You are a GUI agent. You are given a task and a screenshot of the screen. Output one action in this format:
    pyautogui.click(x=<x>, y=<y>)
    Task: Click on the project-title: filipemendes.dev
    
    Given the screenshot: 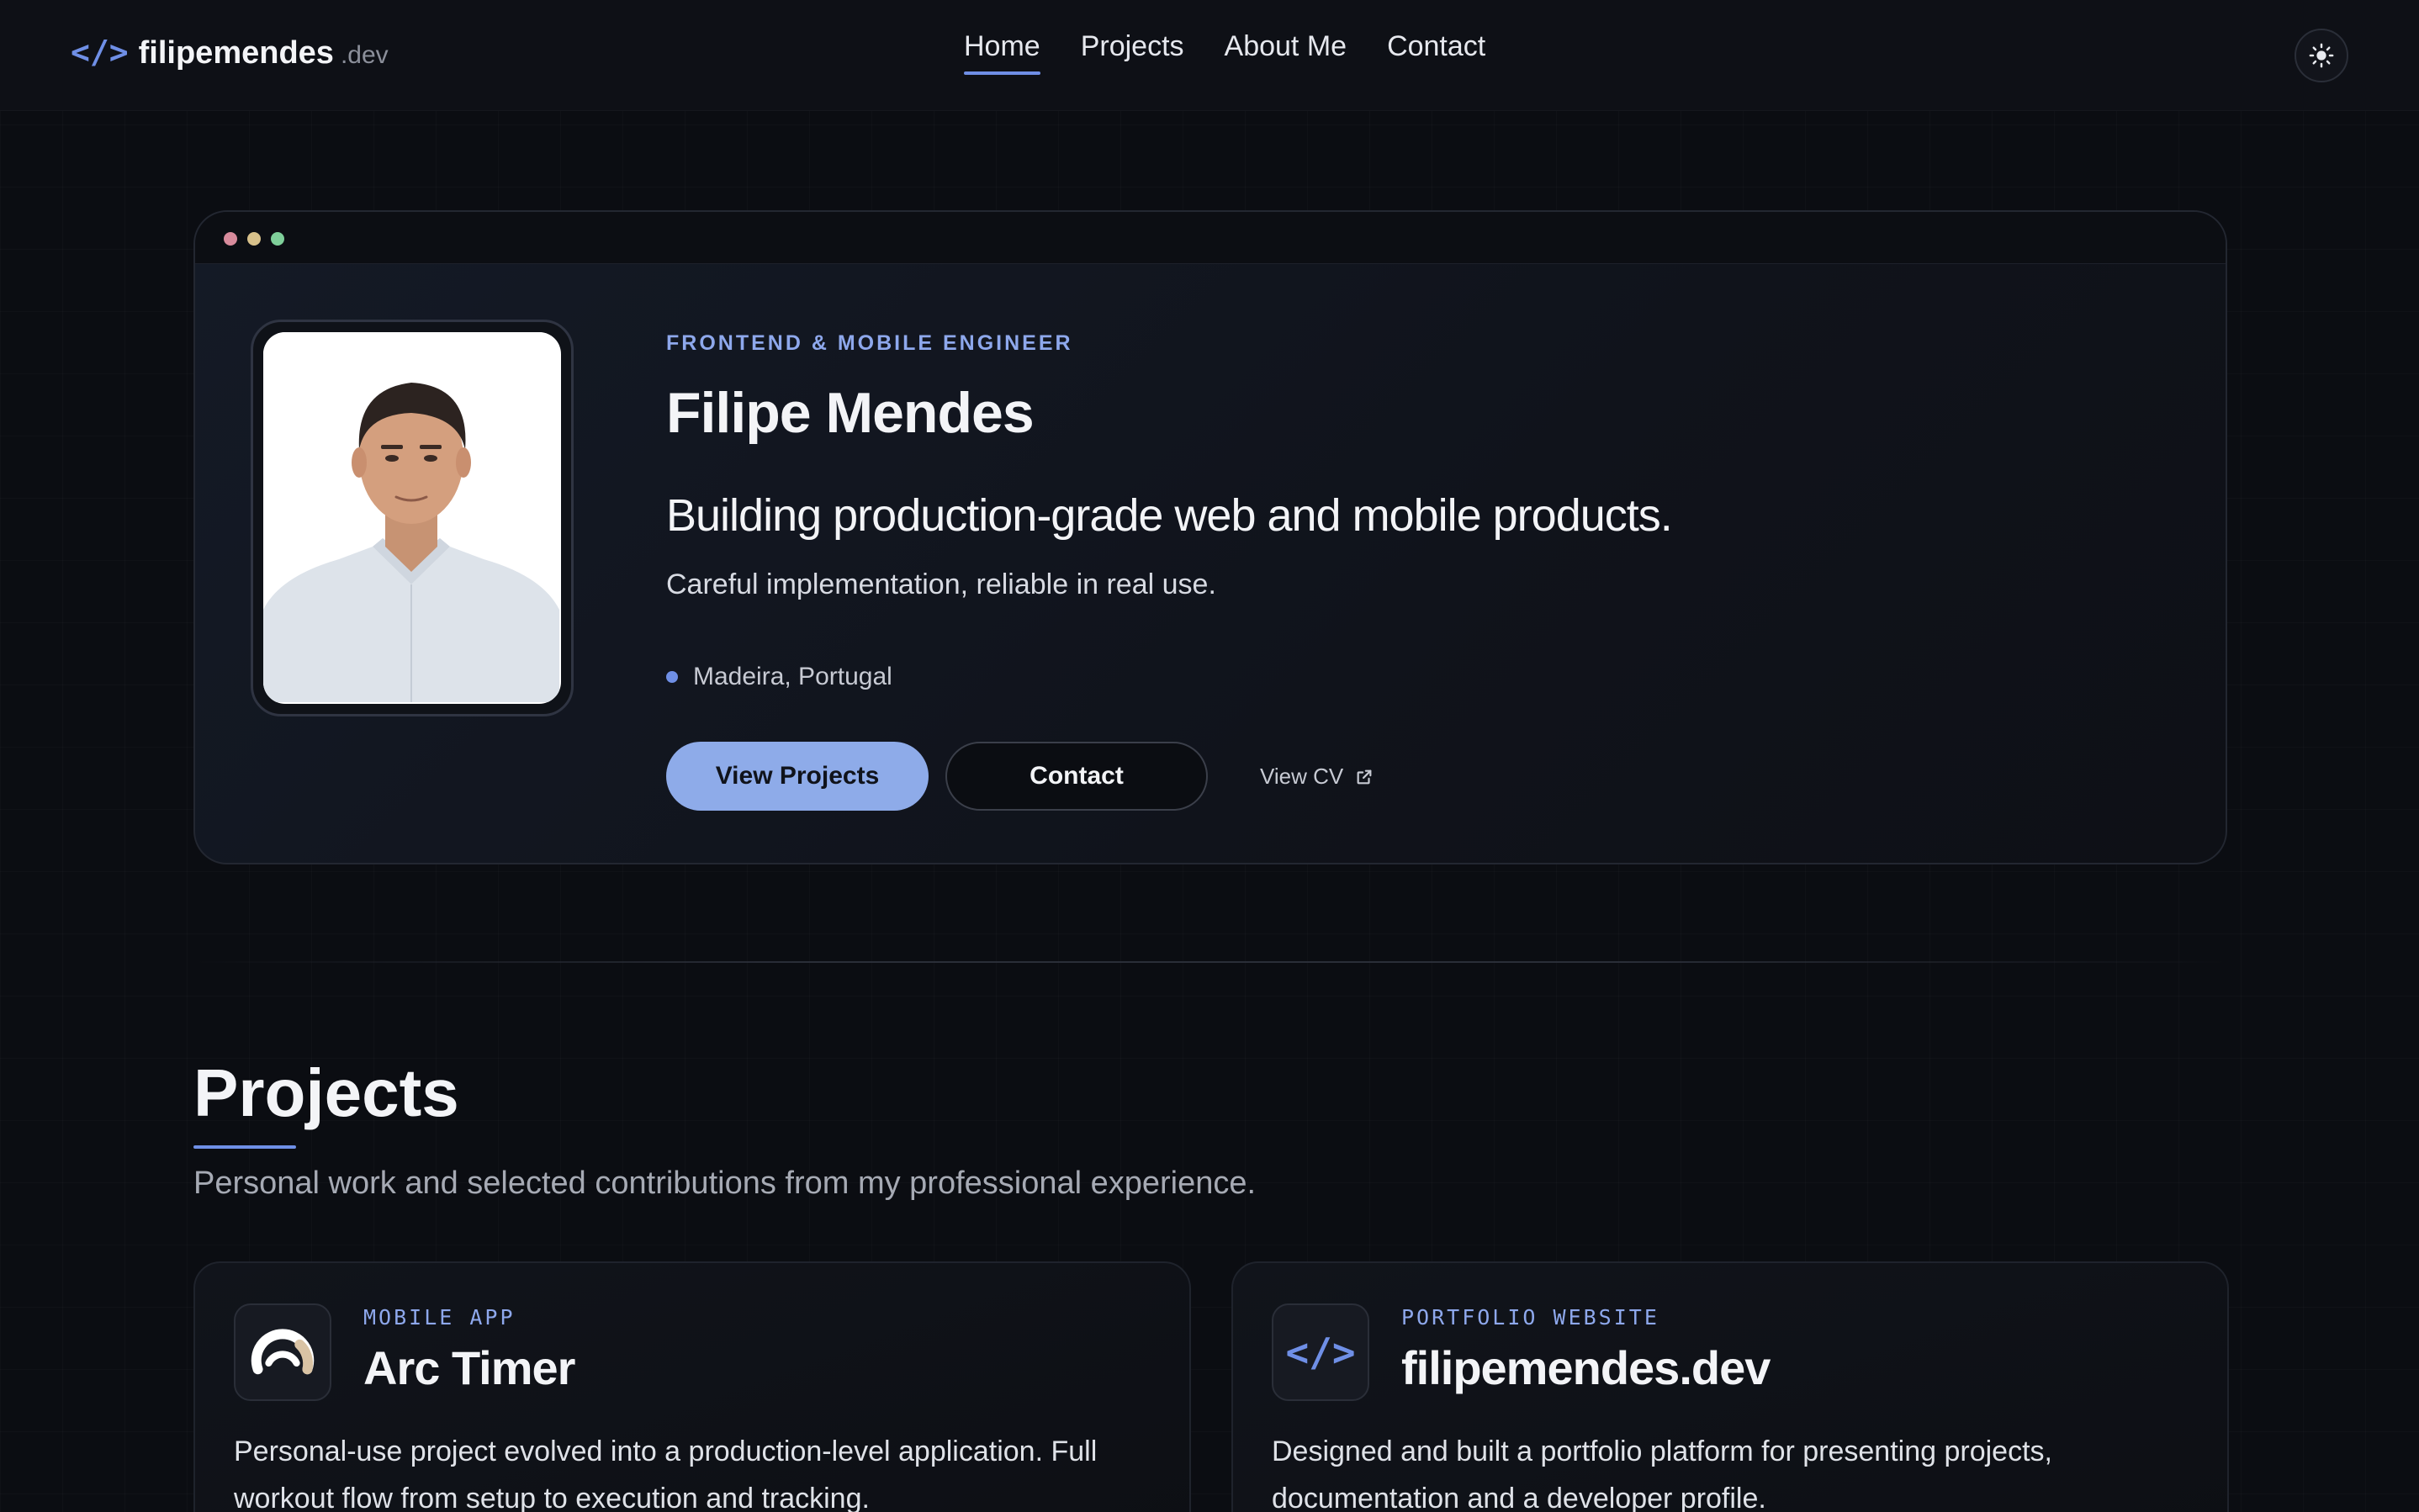 What is the action you would take?
    pyautogui.click(x=1586, y=1367)
    